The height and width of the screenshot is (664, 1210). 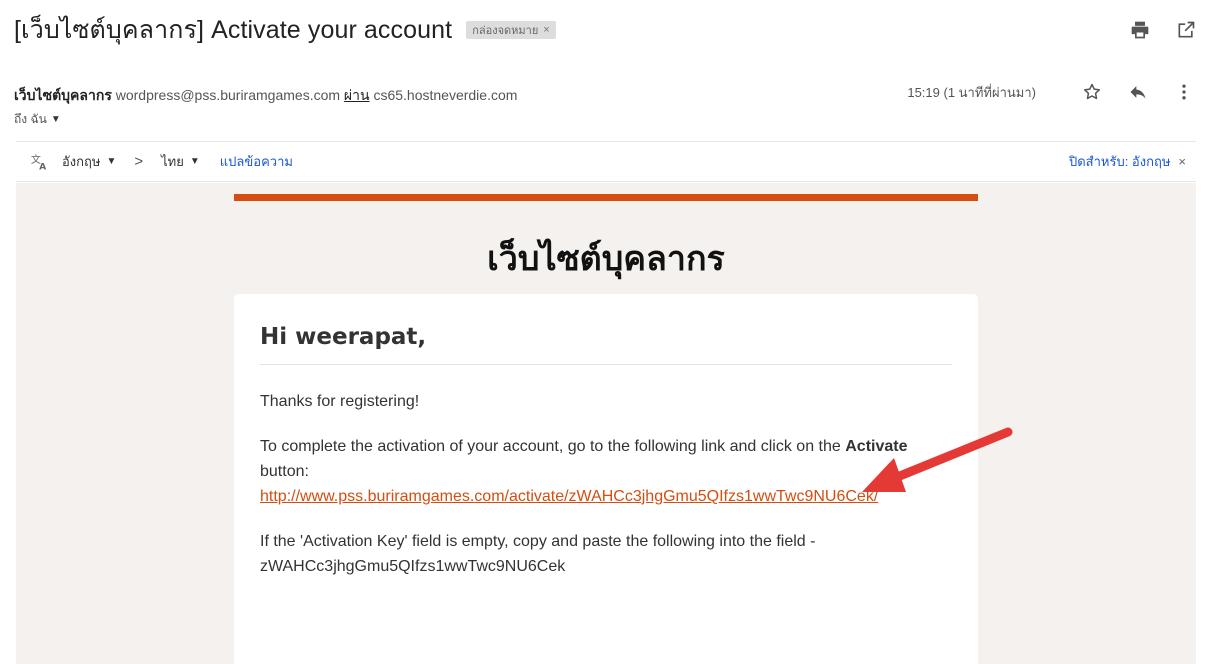 I want to click on activation-key: zWAHCc3jhgGmu5QIfzs1wwTwc9NU6Cek, so click(x=413, y=566).